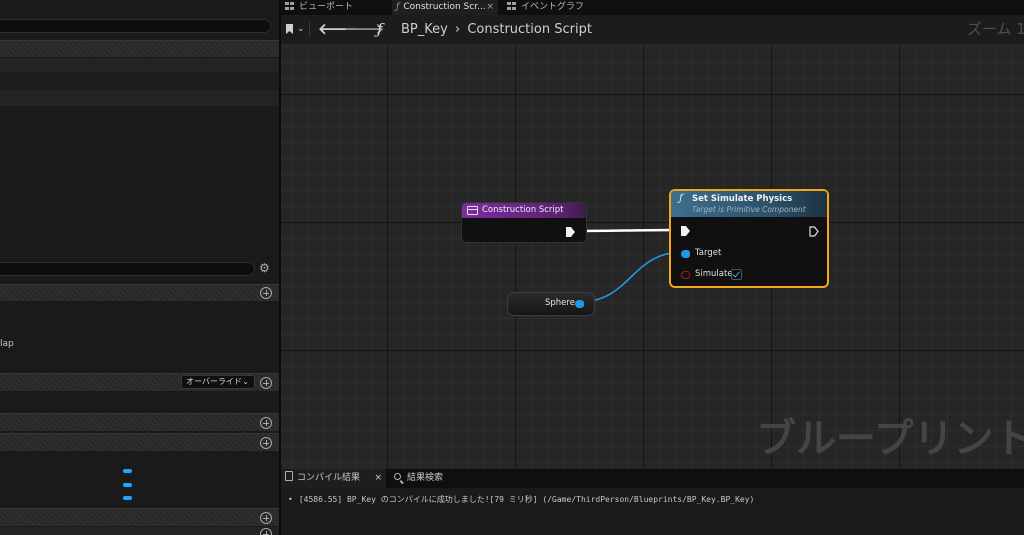 The height and width of the screenshot is (535, 1024). Describe the element at coordinates (629, 230) in the screenshot. I see `exec-wire` at that location.